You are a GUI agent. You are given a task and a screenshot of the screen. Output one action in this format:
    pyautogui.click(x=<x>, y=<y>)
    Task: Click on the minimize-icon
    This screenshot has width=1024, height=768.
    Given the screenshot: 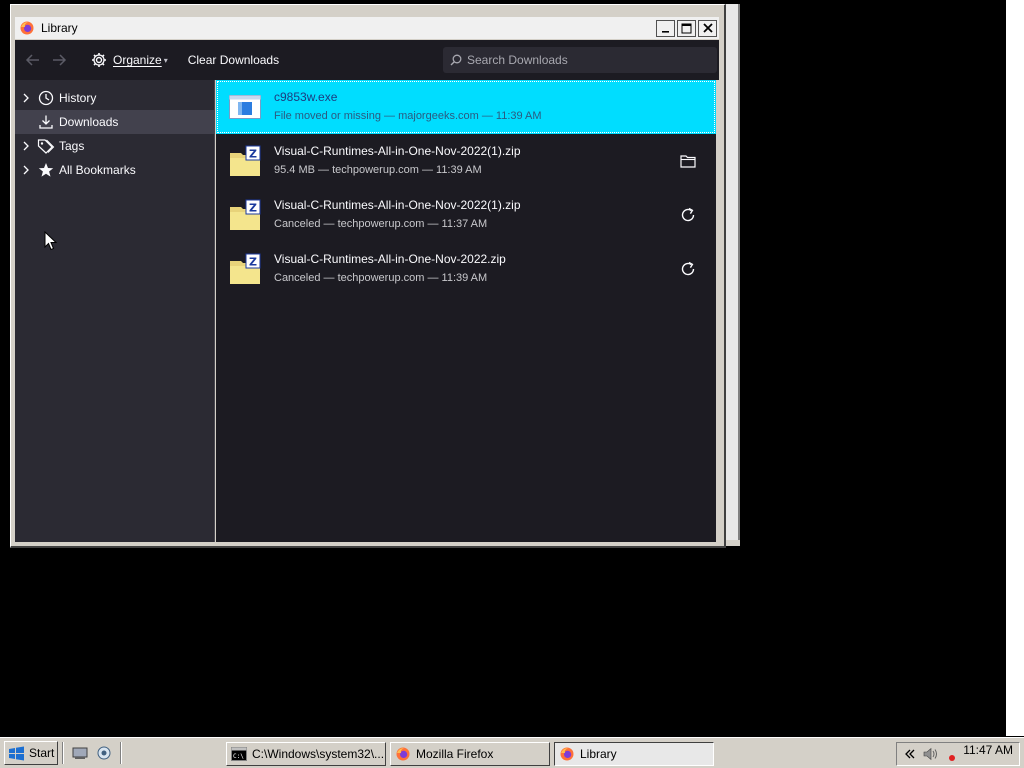 What is the action you would take?
    pyautogui.click(x=665, y=32)
    